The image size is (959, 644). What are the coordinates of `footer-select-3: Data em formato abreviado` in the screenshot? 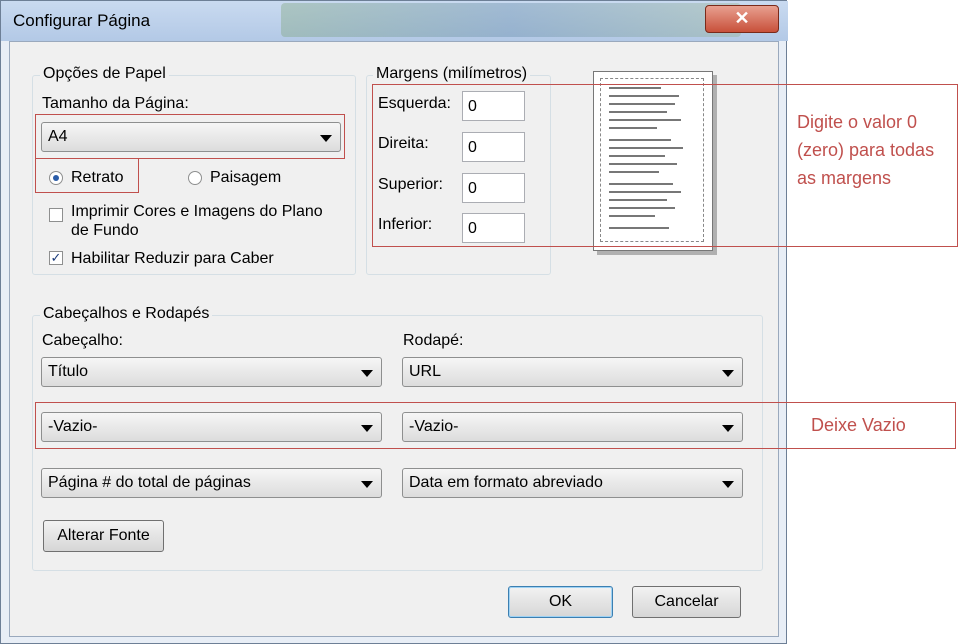 It's located at (572, 483).